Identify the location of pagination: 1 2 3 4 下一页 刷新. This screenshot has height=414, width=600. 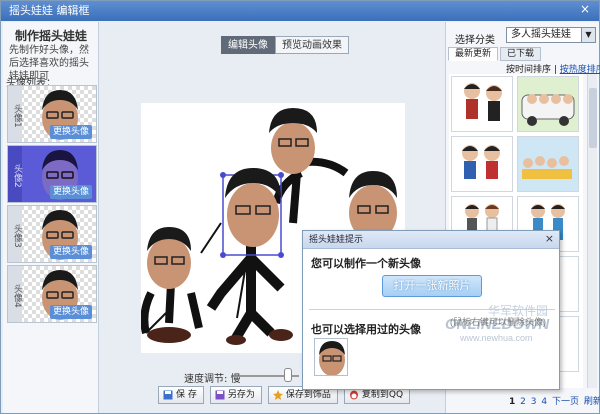
(554, 400).